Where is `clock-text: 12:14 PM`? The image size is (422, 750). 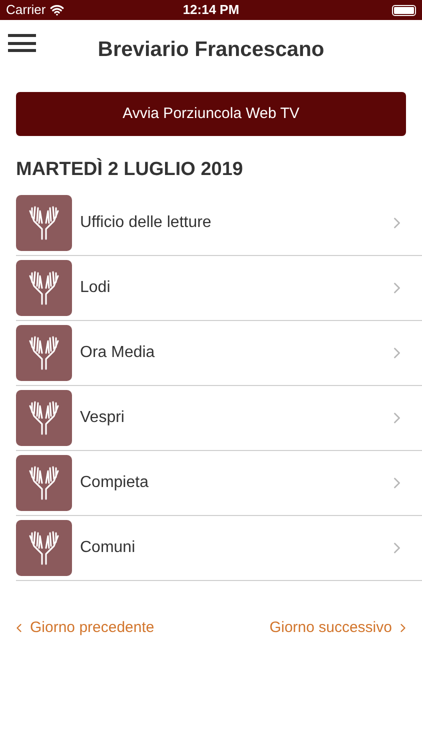
clock-text: 12:14 PM is located at coordinates (211, 10).